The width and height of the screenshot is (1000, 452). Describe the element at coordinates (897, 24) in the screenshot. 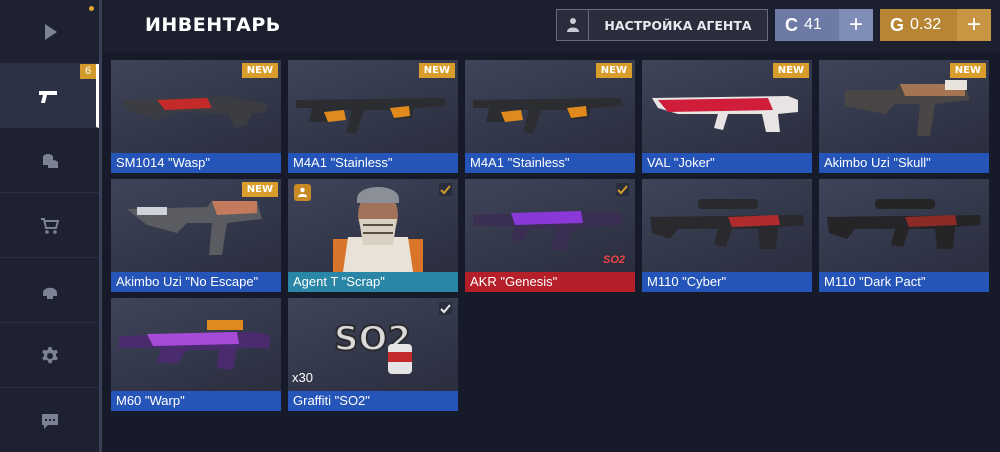

I see `gold-coin-icon: G` at that location.